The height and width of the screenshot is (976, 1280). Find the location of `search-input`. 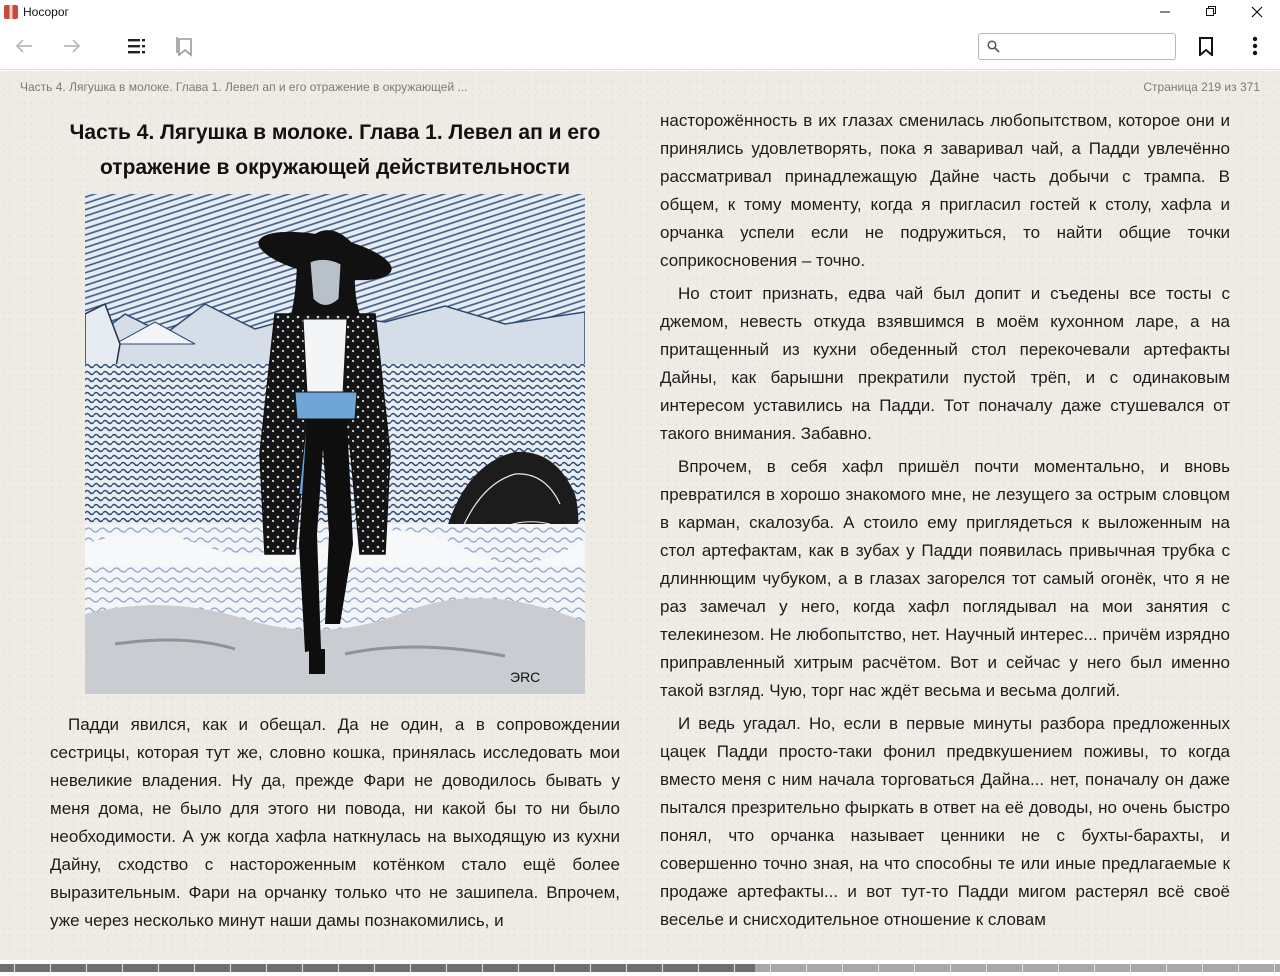

search-input is located at coordinates (1087, 46).